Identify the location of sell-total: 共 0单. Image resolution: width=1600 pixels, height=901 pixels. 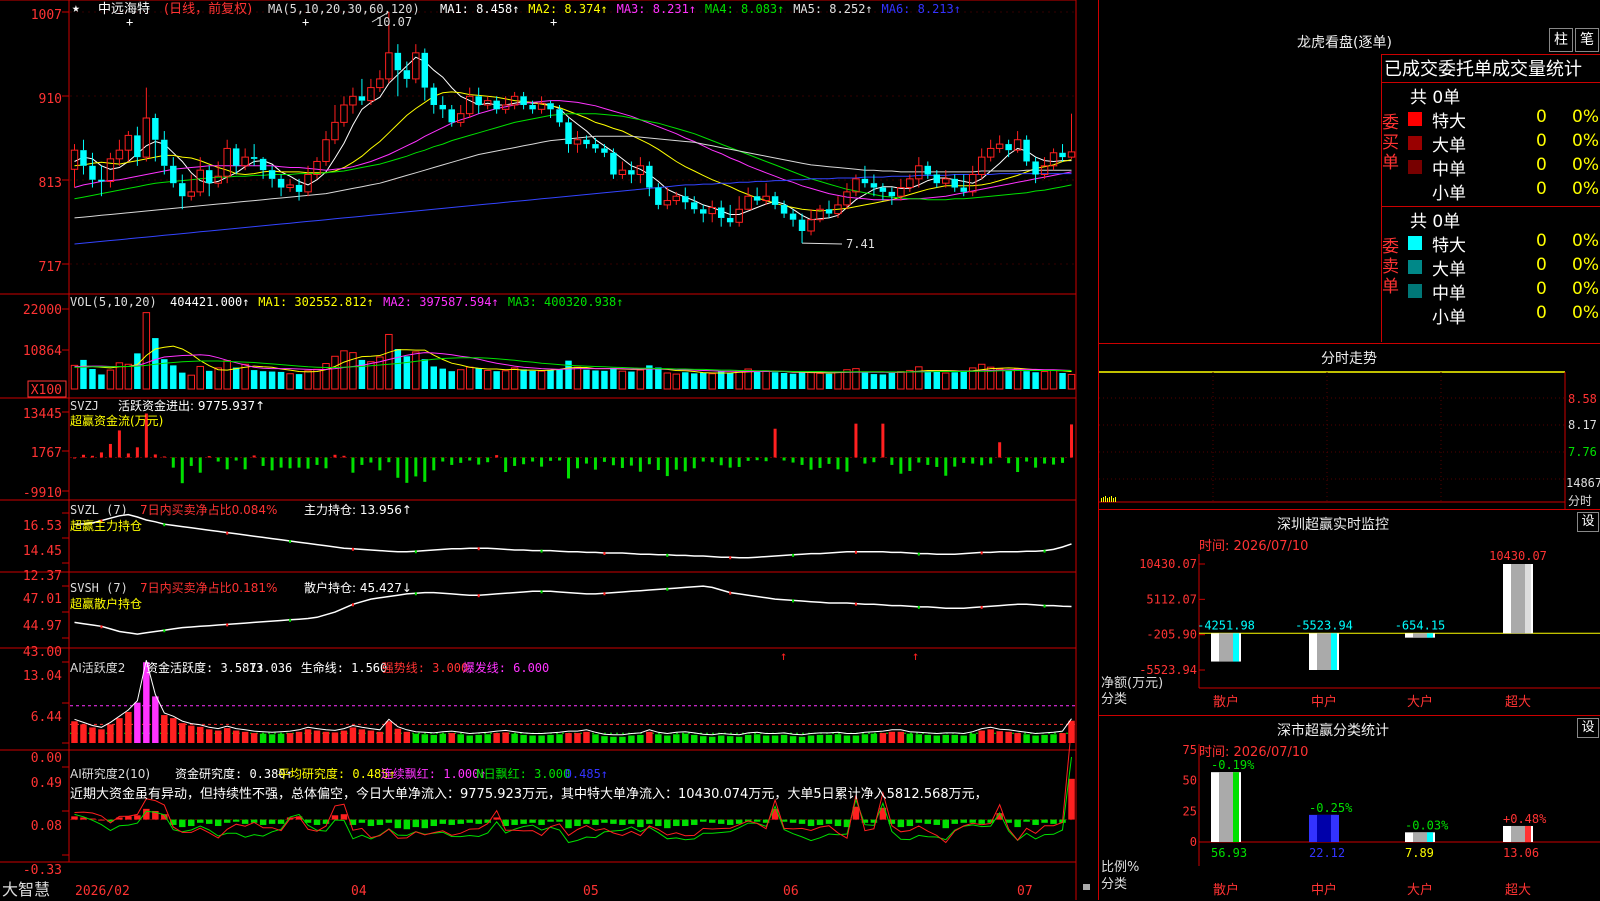
(1435, 222).